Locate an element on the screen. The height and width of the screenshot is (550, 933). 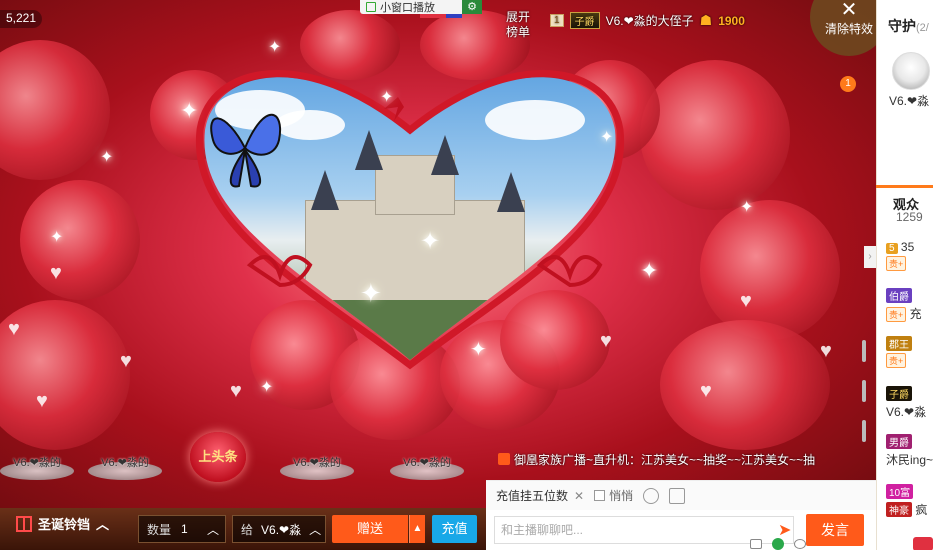
audience-extra: 沐民ing~ is located at coordinates (909, 460).